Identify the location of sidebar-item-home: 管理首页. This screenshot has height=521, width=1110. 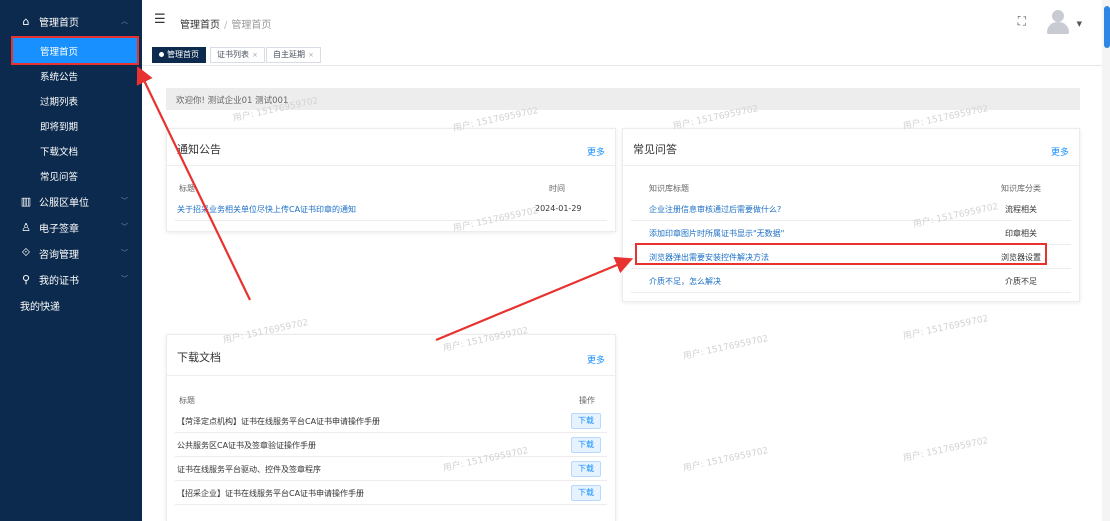
(75, 50).